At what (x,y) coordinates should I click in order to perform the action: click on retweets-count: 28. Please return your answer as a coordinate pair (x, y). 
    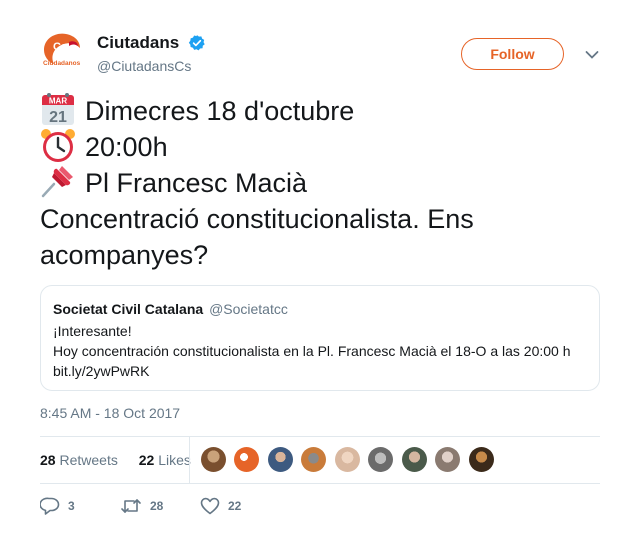
    Looking at the image, I should click on (48, 460).